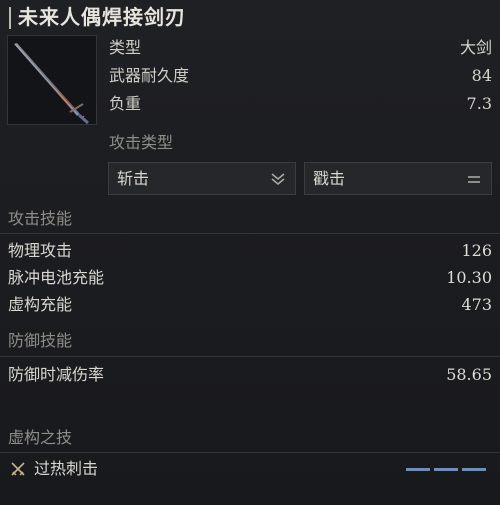 This screenshot has width=500, height=505. Describe the element at coordinates (10, 18) in the screenshot. I see `title-accent` at that location.